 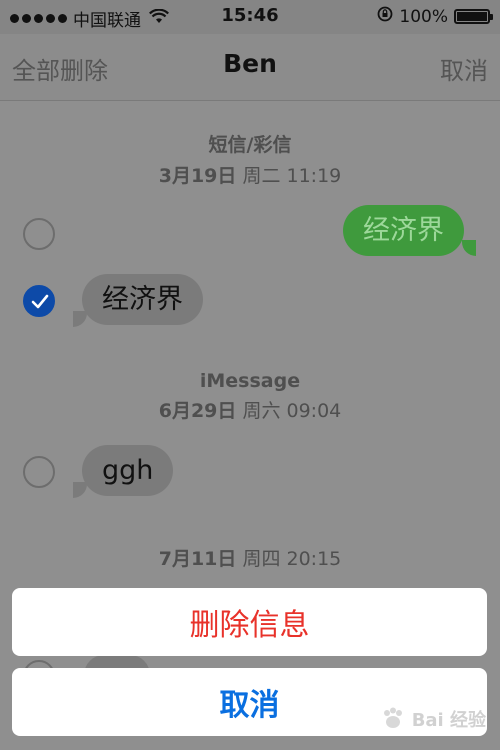 I want to click on status-right: 100%, so click(x=435, y=16).